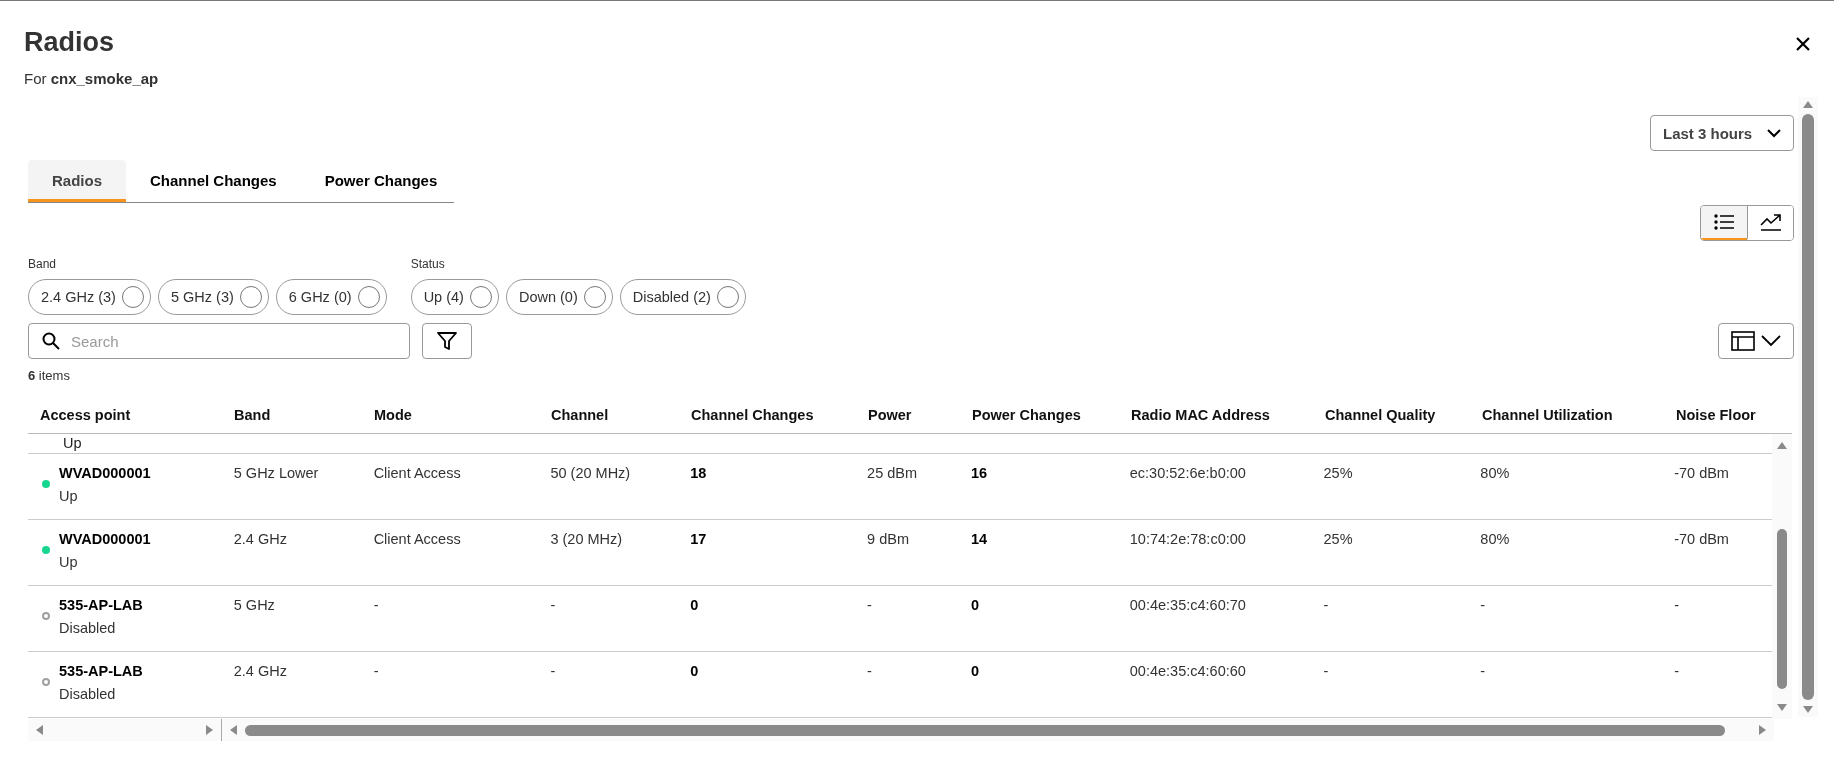 This screenshot has height=758, width=1834. I want to click on filter-chip: 2.4 GHz (3), so click(89, 297).